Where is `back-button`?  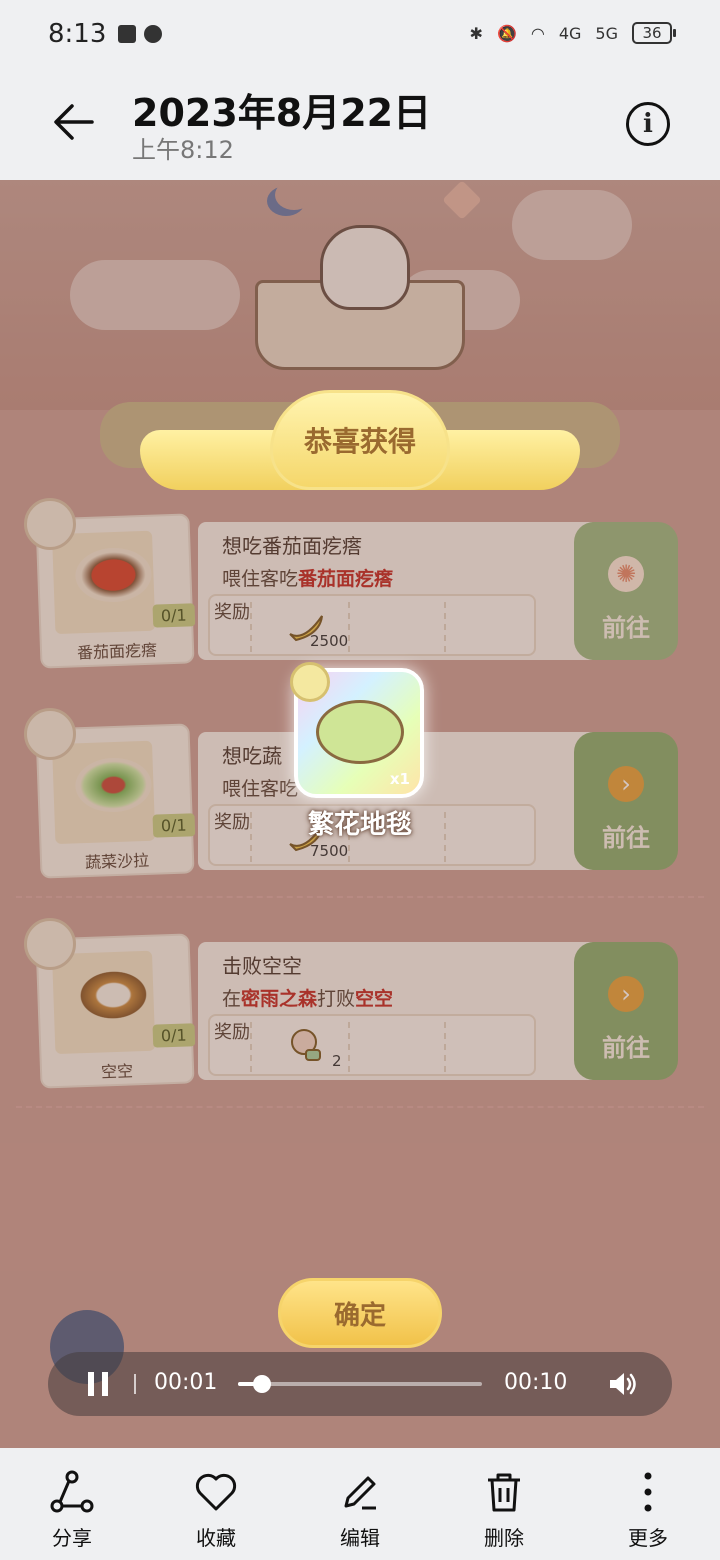
back-button is located at coordinates (74, 122).